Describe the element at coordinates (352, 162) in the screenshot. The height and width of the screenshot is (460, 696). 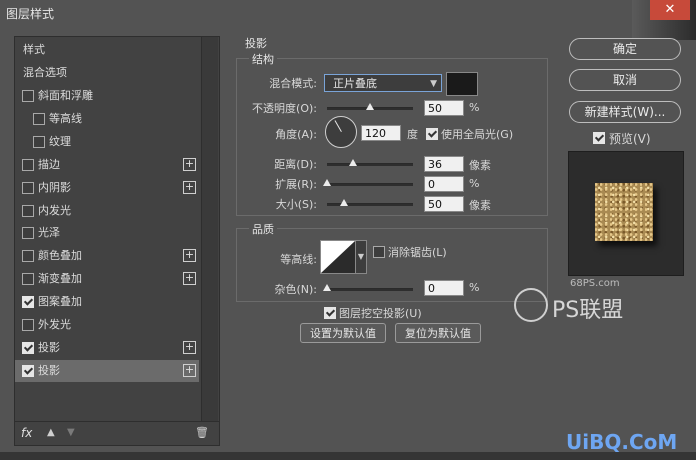
I see `distance-slider-thumb` at that location.